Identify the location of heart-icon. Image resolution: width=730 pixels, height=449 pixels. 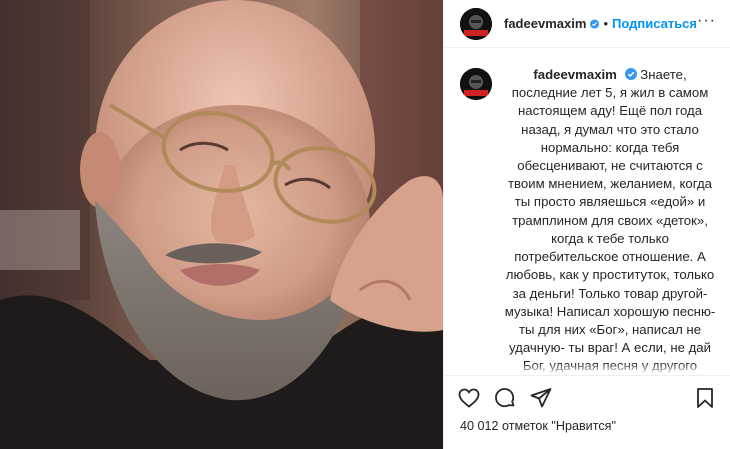
(469, 398).